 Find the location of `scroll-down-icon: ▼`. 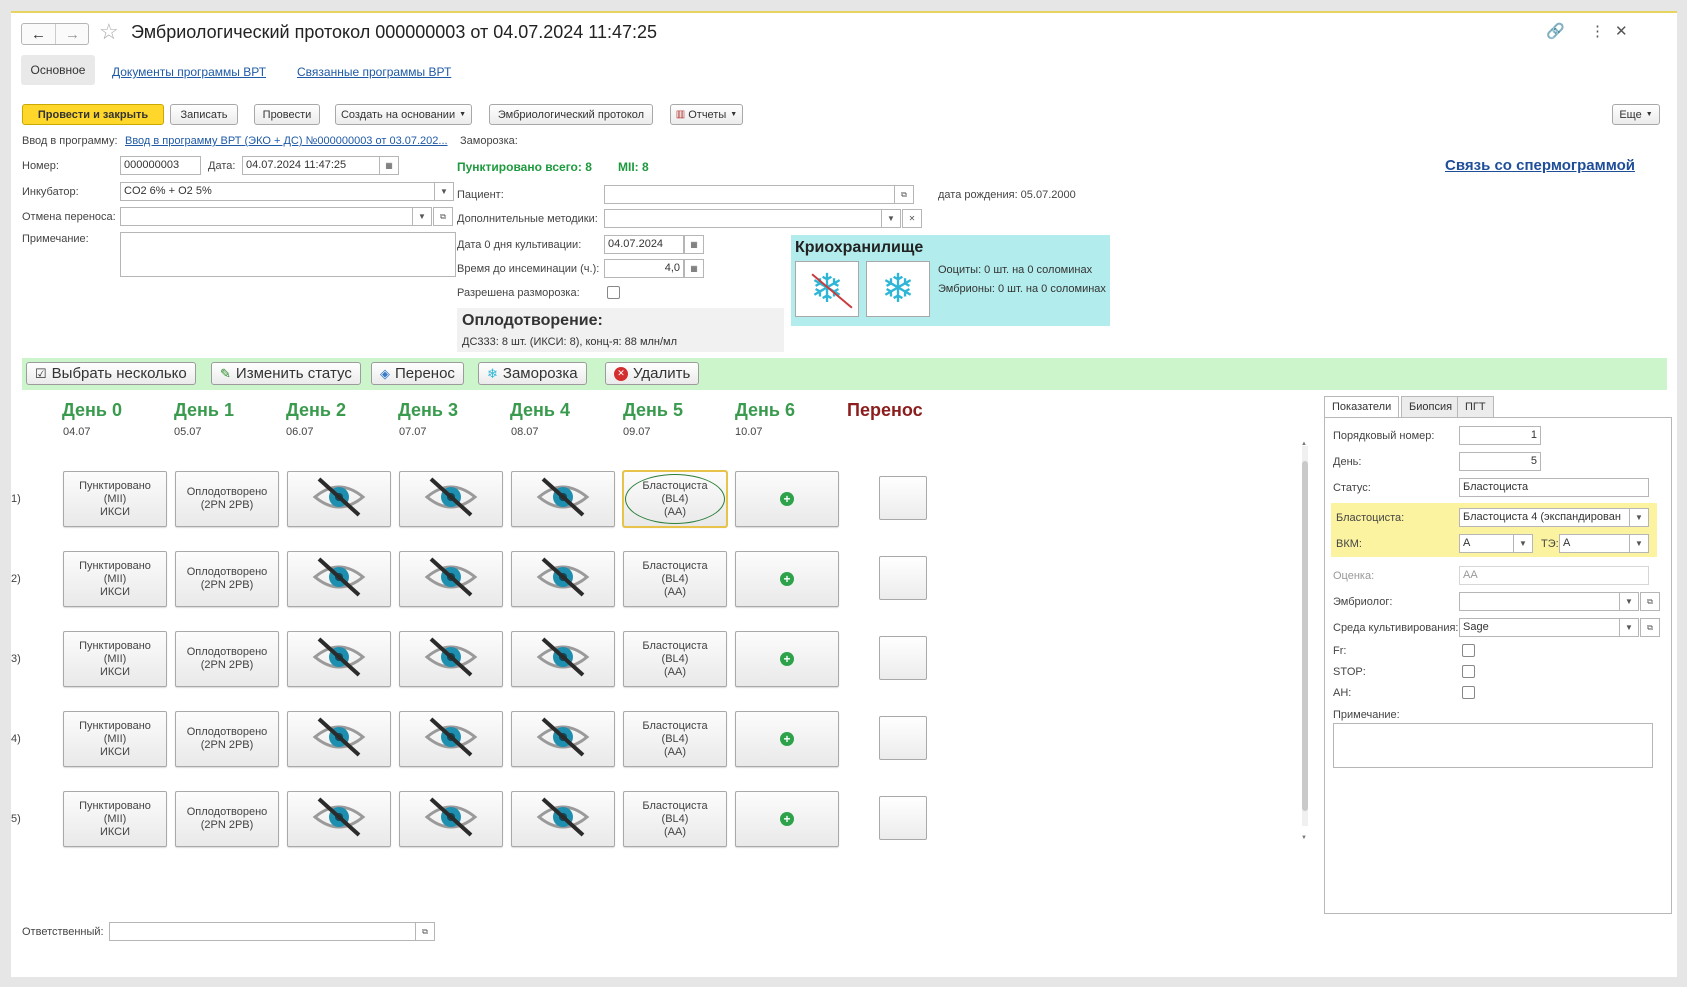

scroll-down-icon: ▼ is located at coordinates (1304, 838).